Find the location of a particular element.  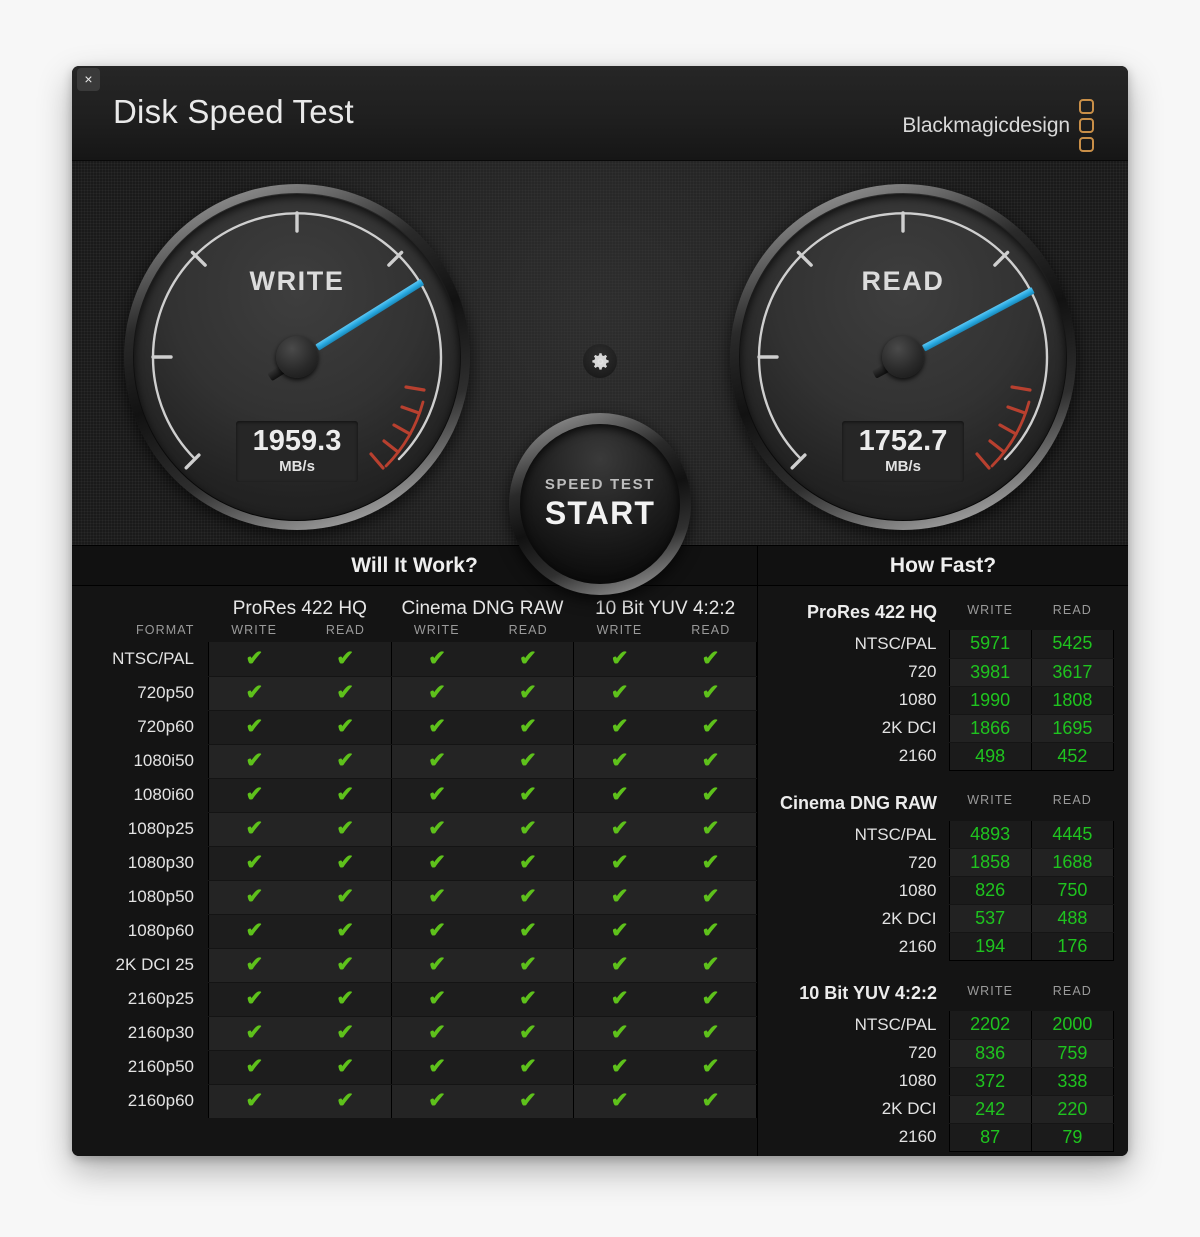

resolution-label: 2K DCI is located at coordinates (909, 918).